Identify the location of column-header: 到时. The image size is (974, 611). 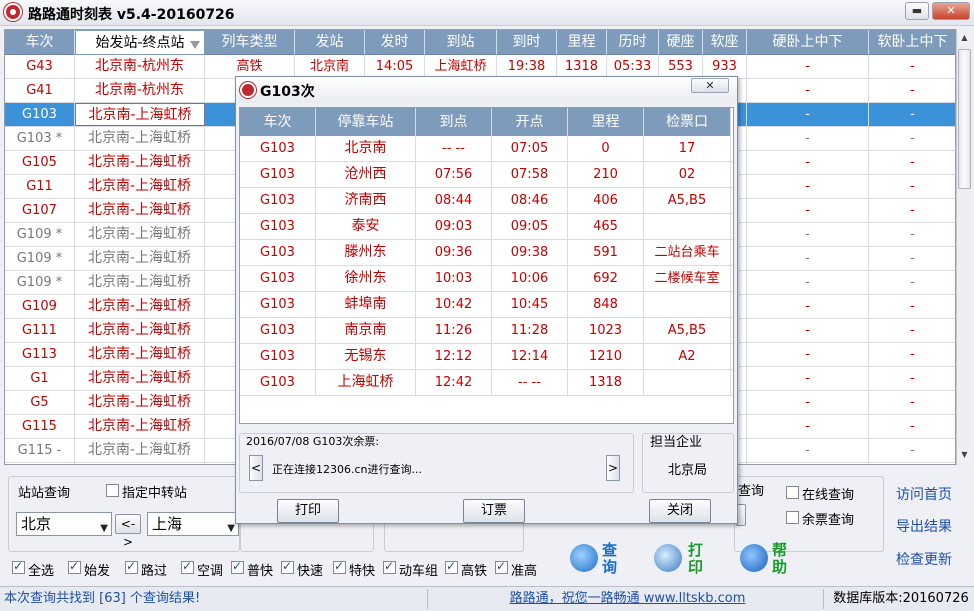
(527, 42).